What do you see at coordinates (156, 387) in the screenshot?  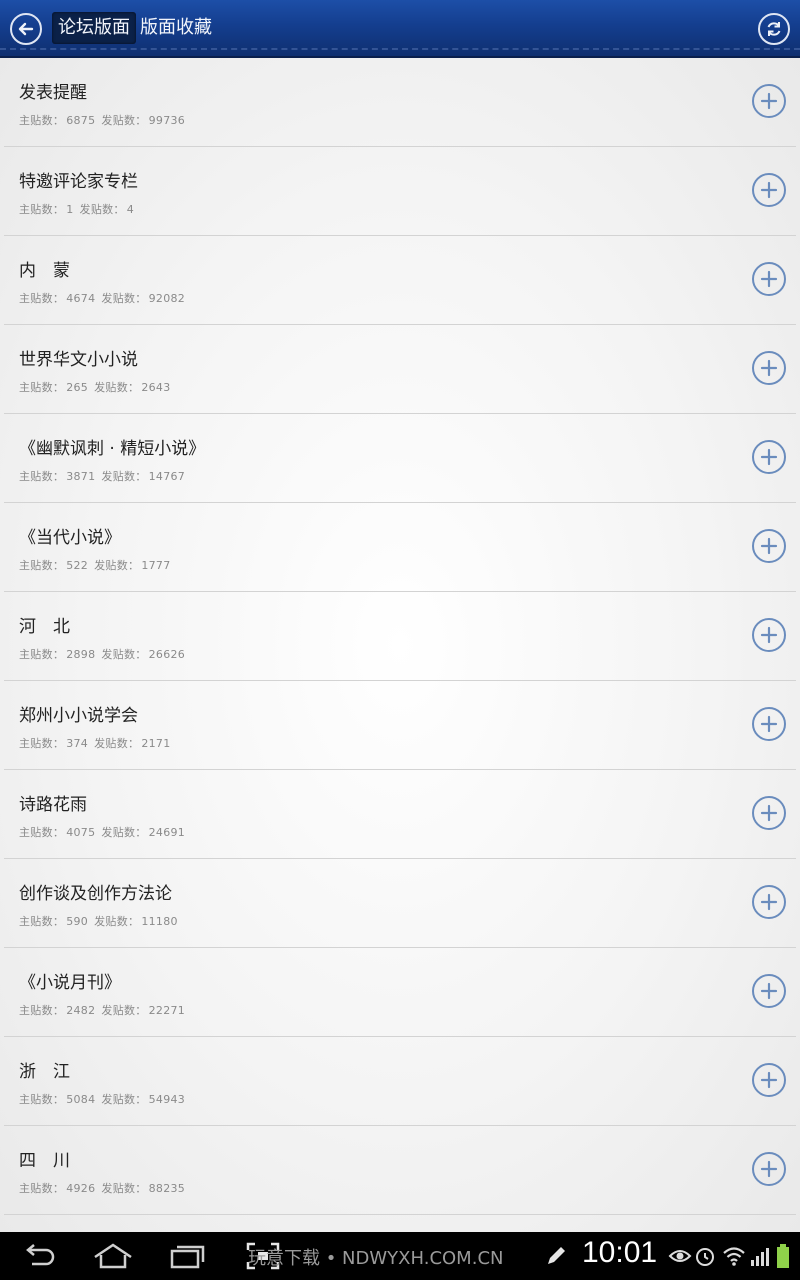 I see `posts-count: 2643` at bounding box center [156, 387].